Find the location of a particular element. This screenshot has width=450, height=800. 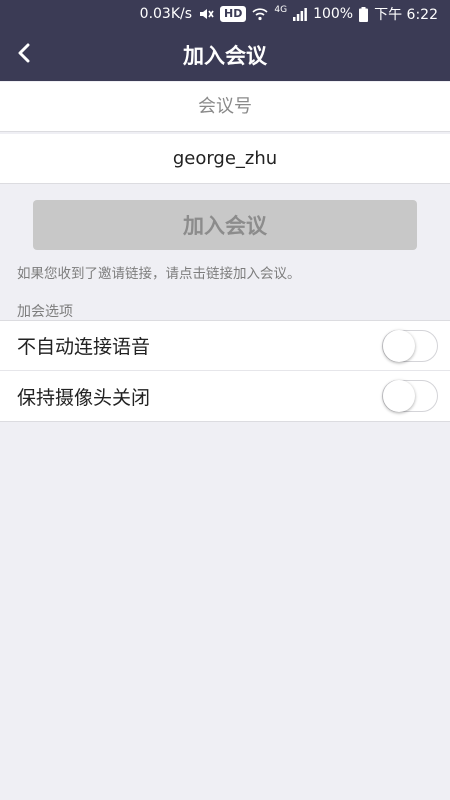

battery-level: 100% is located at coordinates (333, 14).